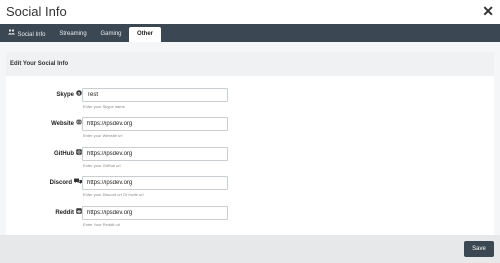 This screenshot has height=263, width=500. I want to click on tab-other: Other, so click(145, 34).